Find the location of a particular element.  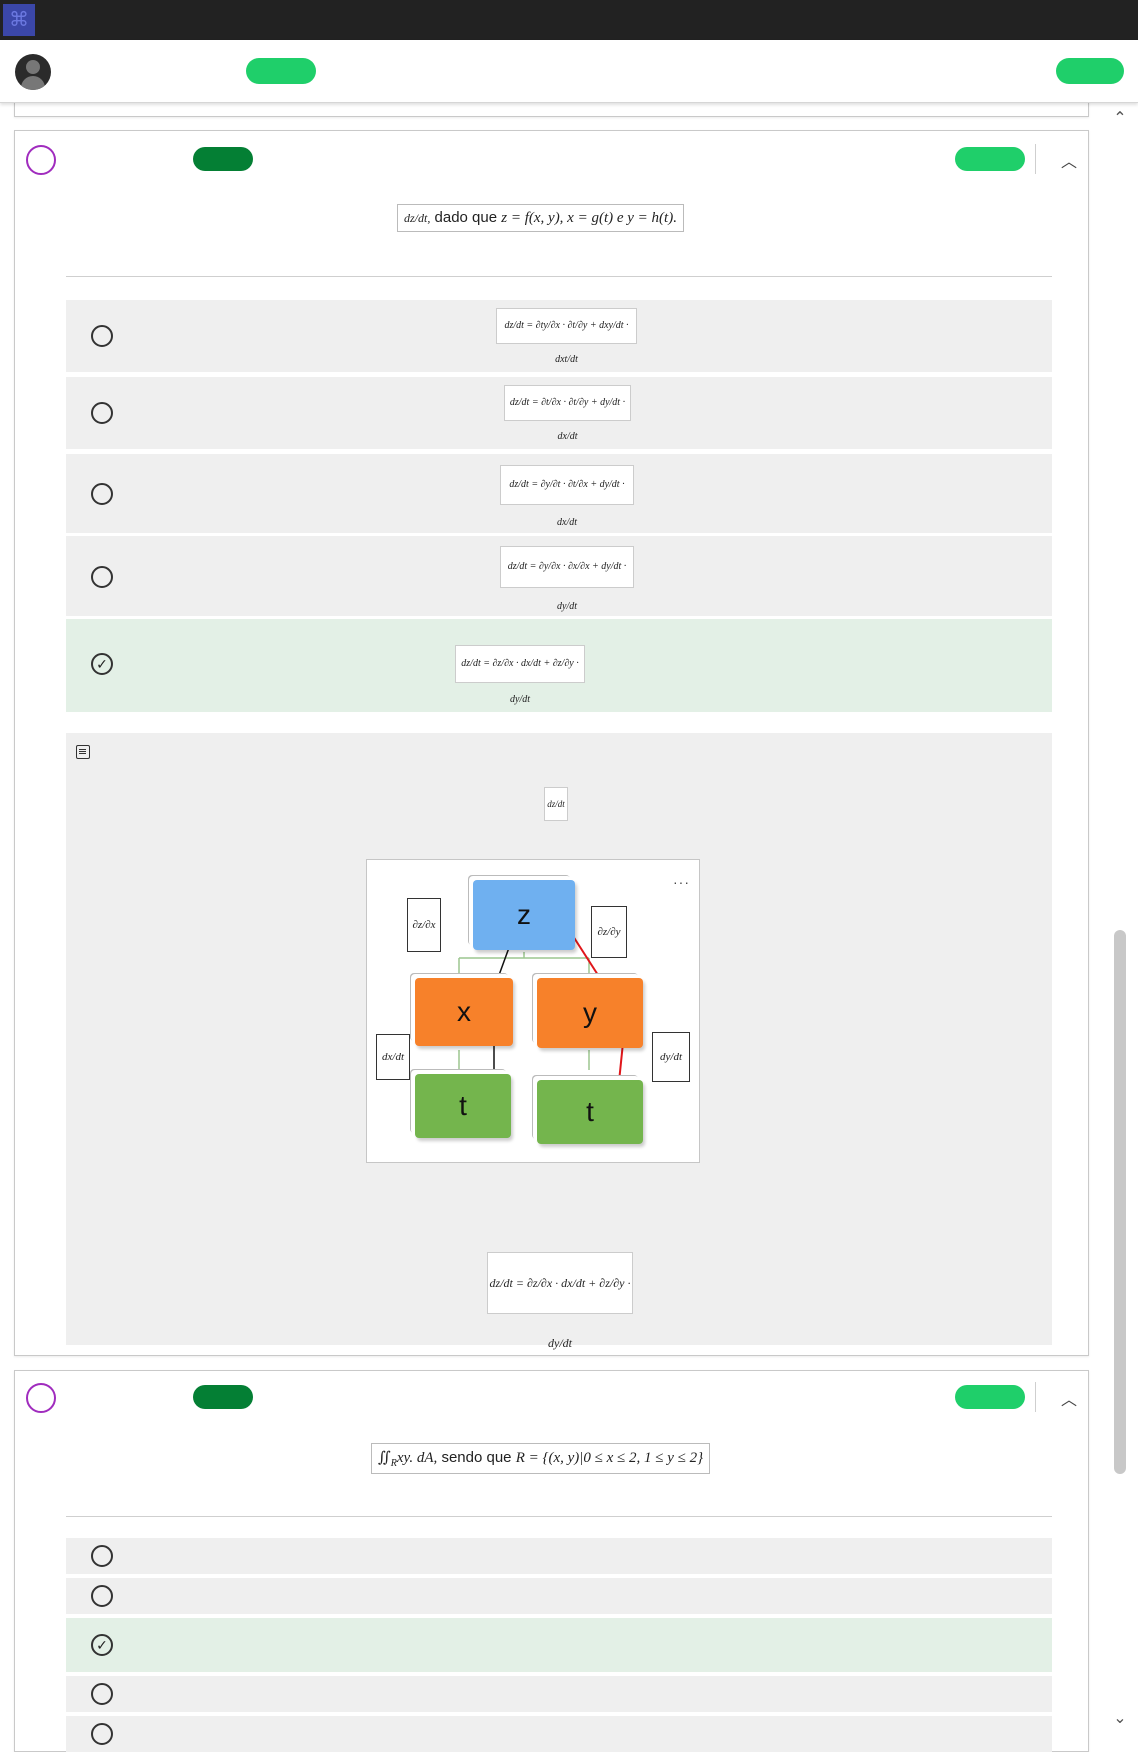

top-bar: ⌘ is located at coordinates (569, 20).